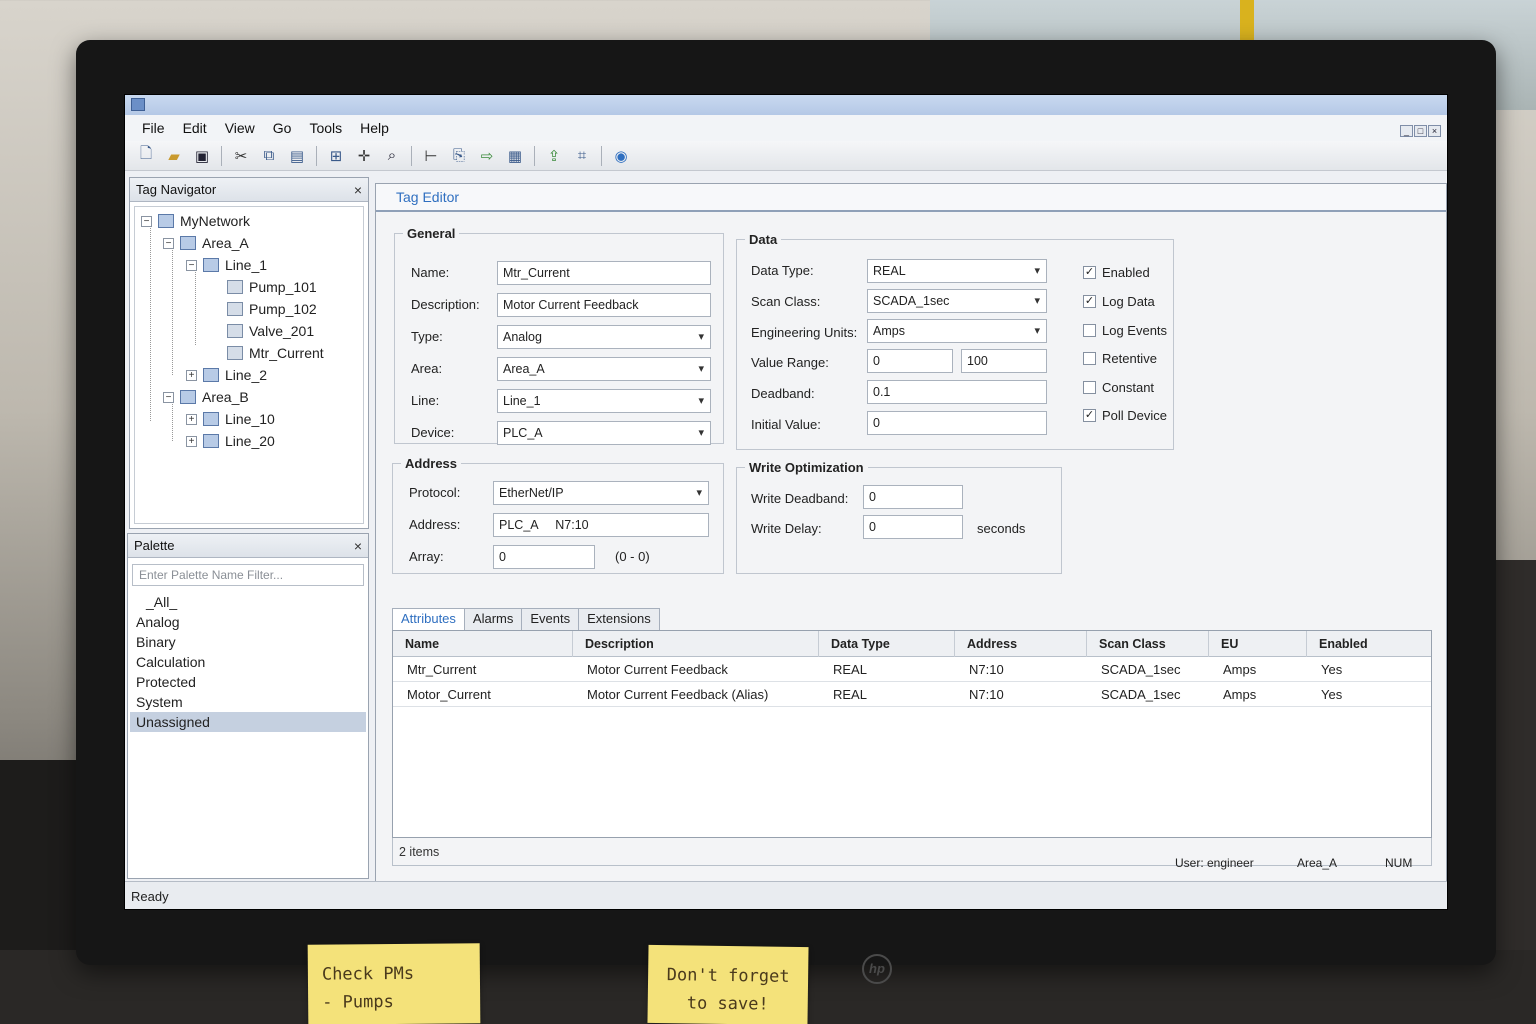  I want to click on protocol-select: EtherNet/IP, so click(601, 493).